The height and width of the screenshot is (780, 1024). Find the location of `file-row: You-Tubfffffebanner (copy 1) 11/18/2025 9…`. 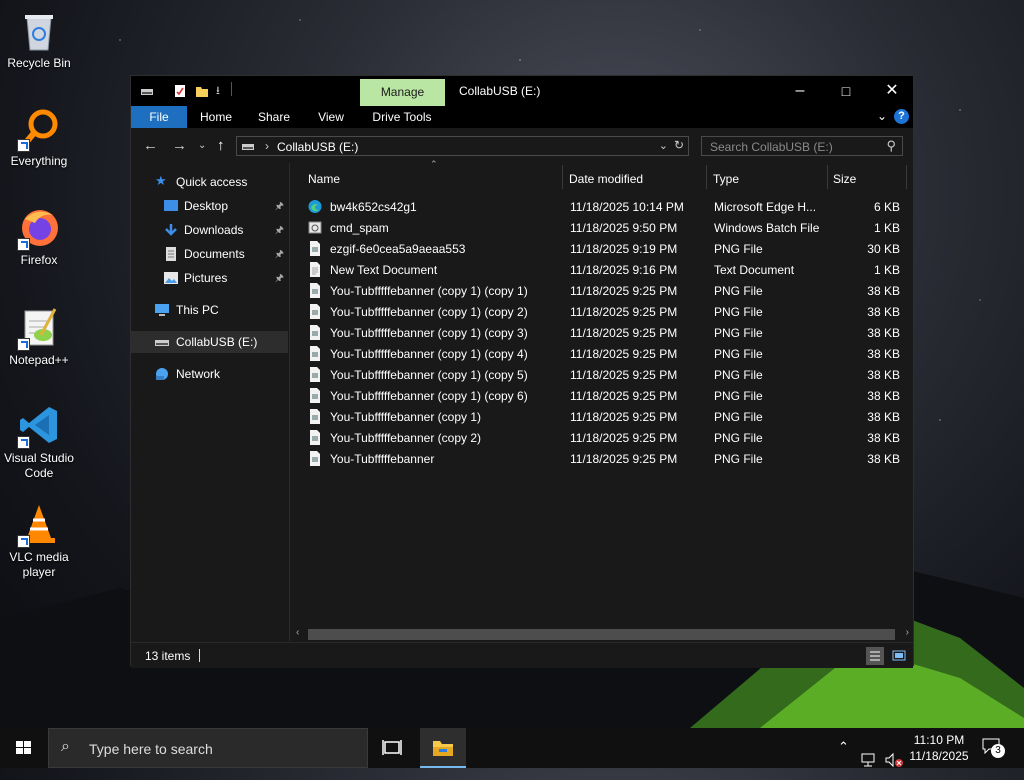

file-row: You-Tubfffffebanner (copy 1) 11/18/2025 9… is located at coordinates (602, 416).